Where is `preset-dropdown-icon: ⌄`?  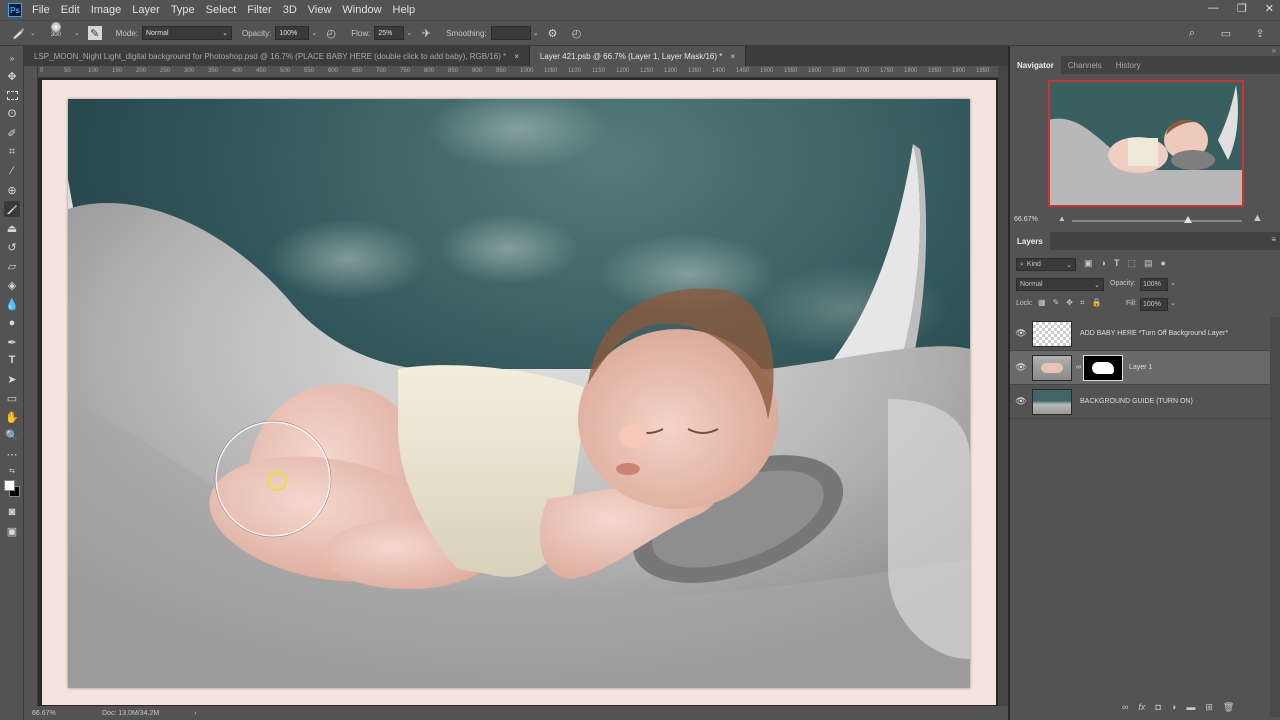
preset-dropdown-icon: ⌄ is located at coordinates (33, 33).